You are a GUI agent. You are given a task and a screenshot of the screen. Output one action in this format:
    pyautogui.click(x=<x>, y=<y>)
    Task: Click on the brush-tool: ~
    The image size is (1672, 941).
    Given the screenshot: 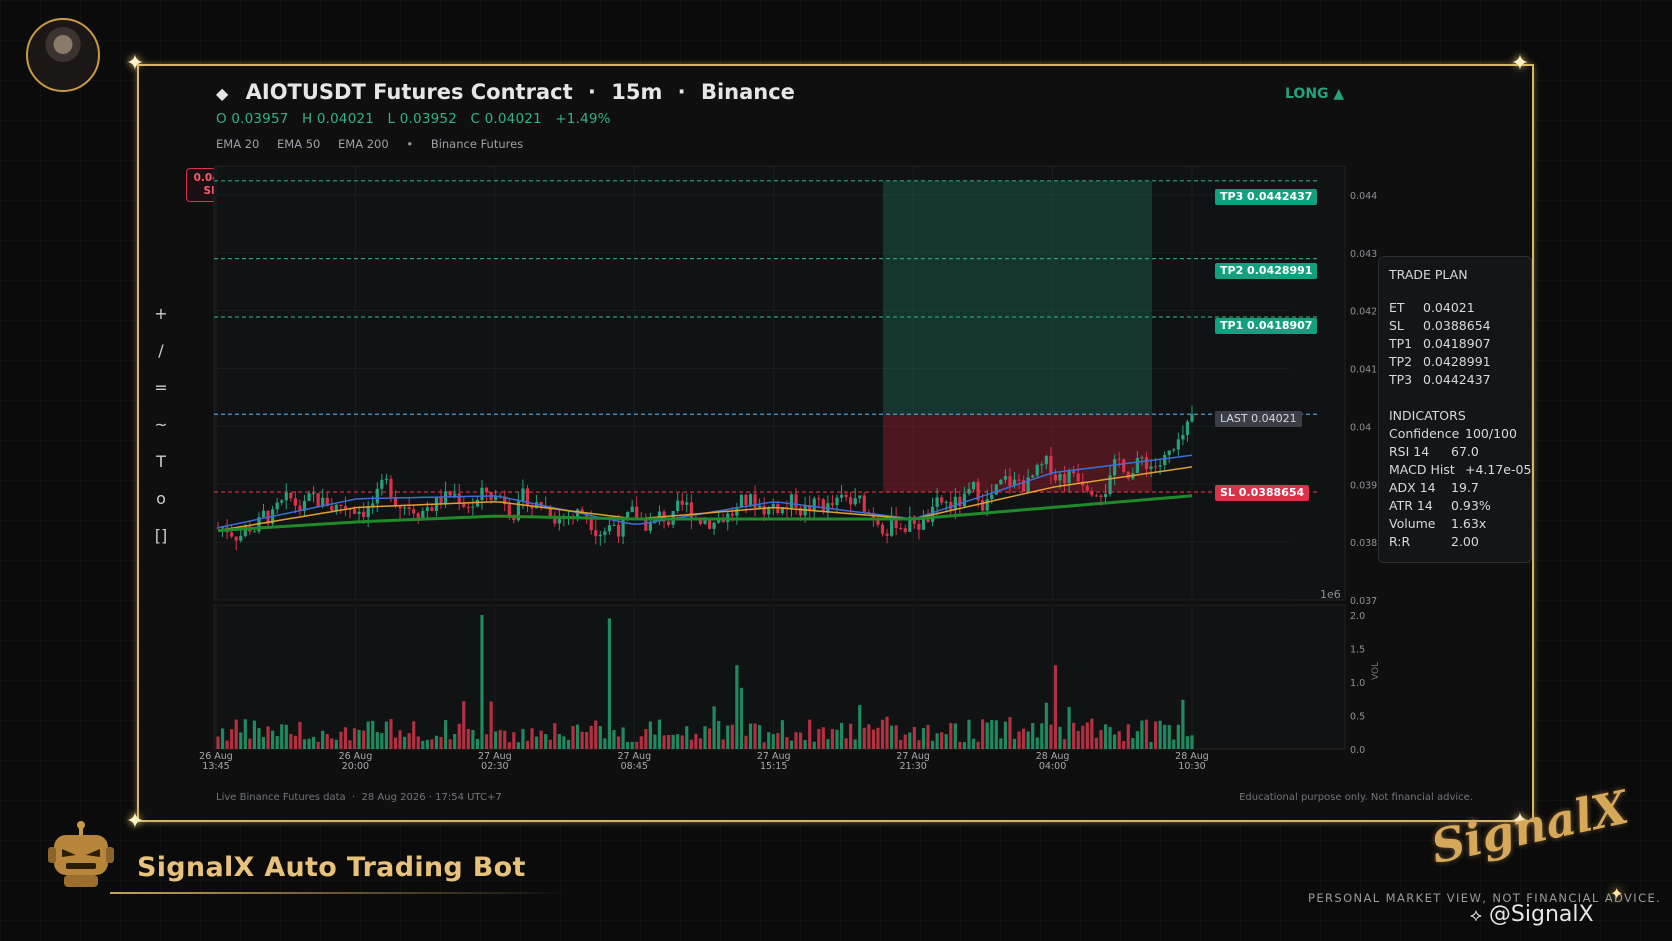 What is the action you would take?
    pyautogui.click(x=161, y=424)
    